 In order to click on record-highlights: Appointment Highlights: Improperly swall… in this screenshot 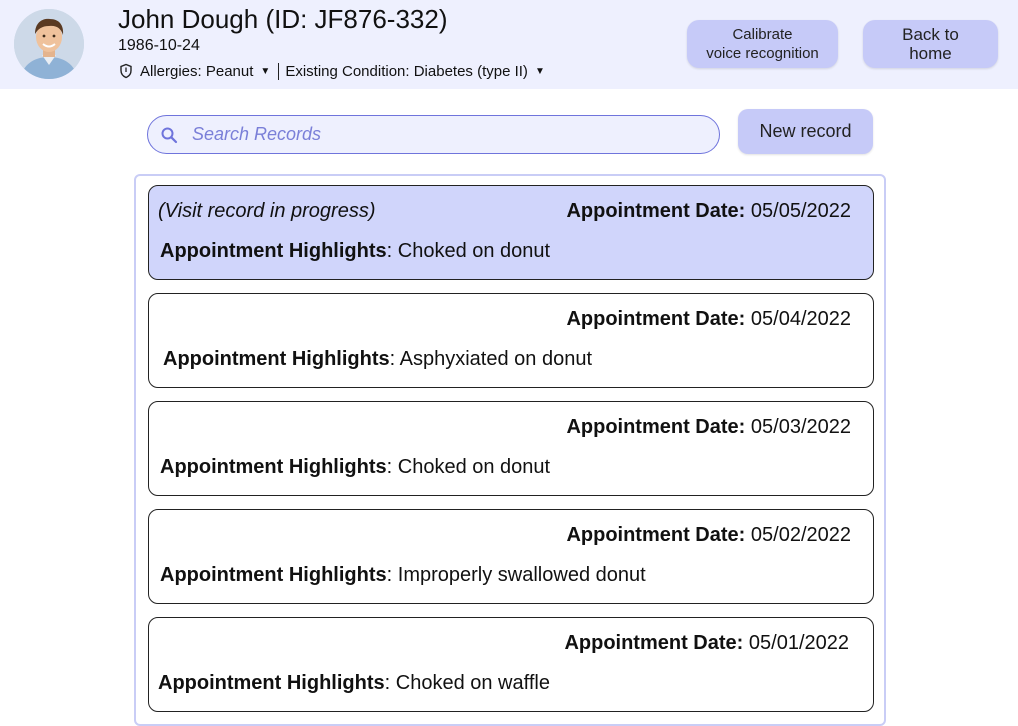, I will do `click(403, 575)`.